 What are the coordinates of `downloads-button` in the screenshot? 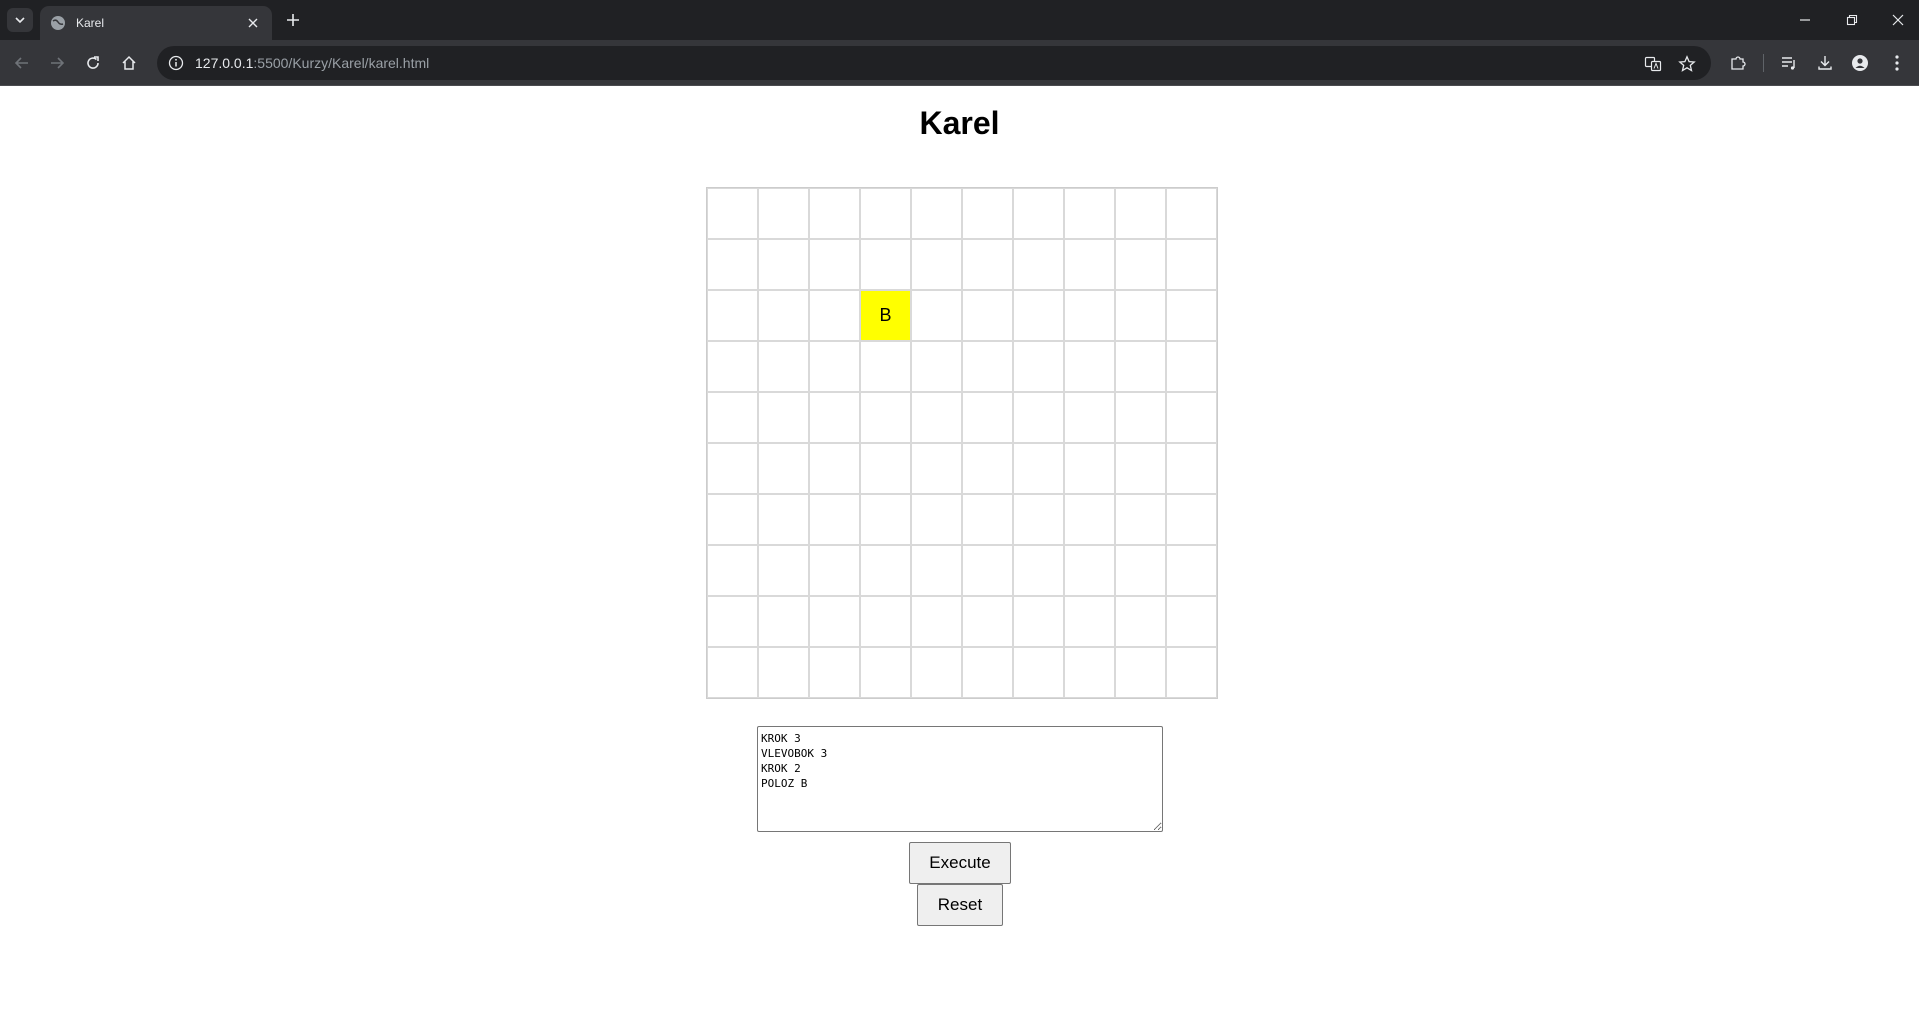 It's located at (1825, 63).